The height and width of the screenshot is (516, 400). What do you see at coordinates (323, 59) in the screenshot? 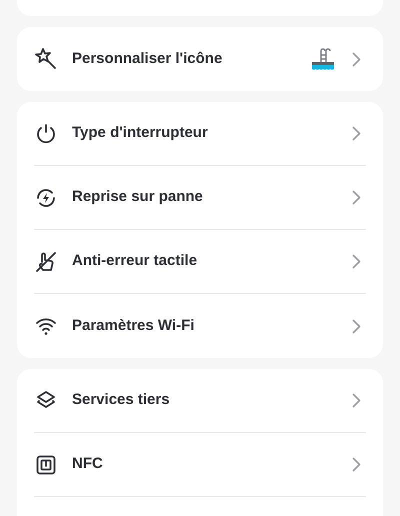
I see `pool-ladder-icon` at bounding box center [323, 59].